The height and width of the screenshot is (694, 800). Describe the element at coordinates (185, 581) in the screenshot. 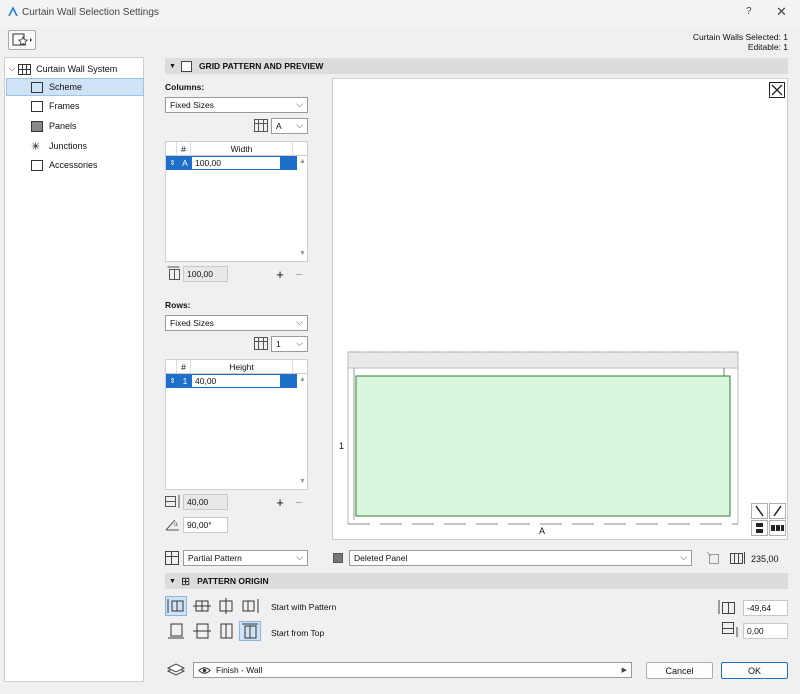

I see `pattern-origin-icon: ⊞` at that location.